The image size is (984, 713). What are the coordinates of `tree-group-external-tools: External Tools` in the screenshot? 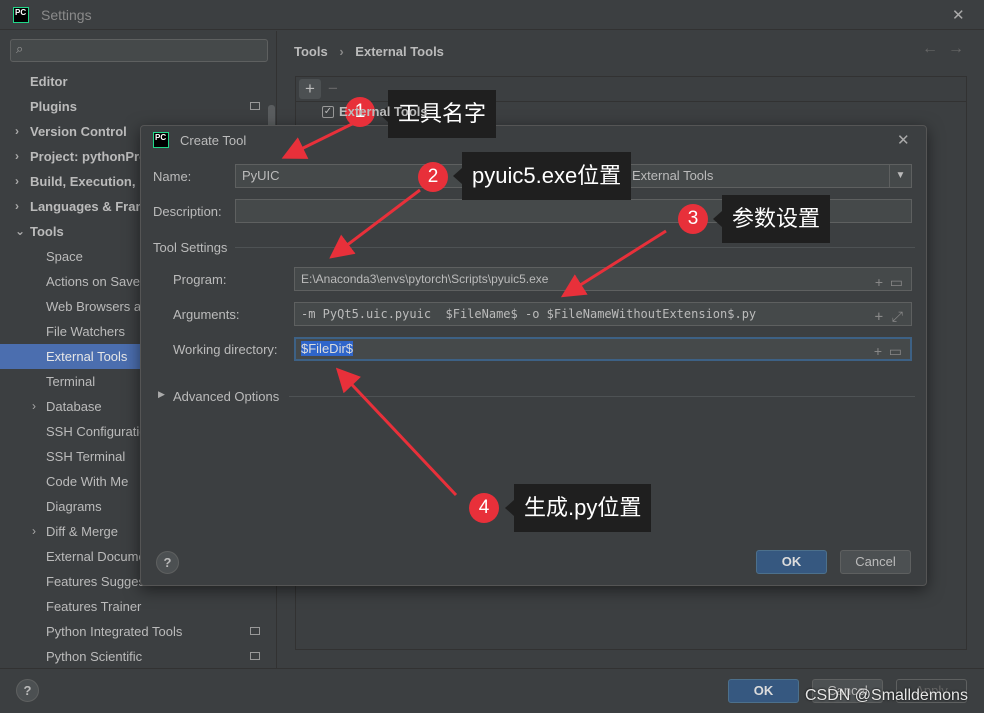 It's located at (383, 111).